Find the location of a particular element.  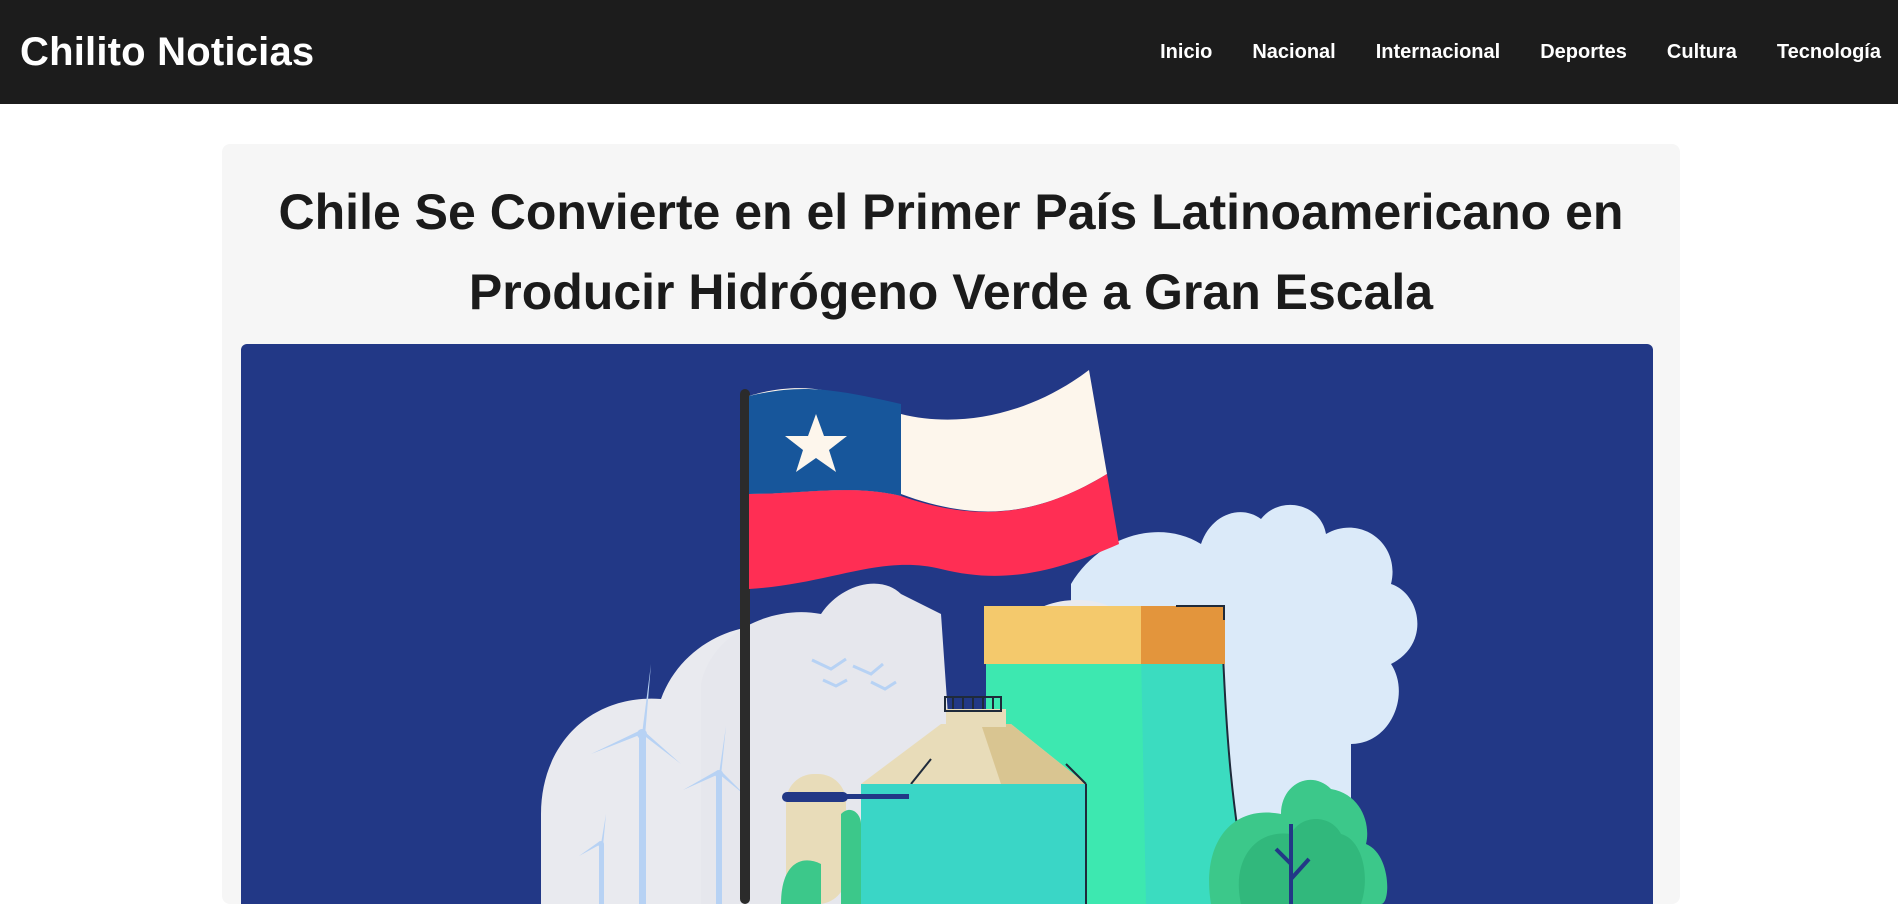

flagpole-icon is located at coordinates (745, 646).